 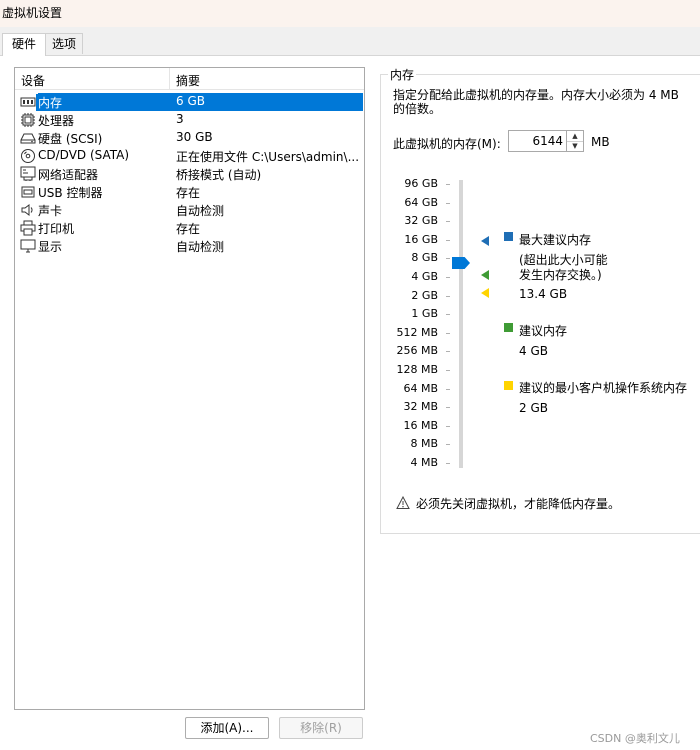 I want to click on memory-group-title: 内存, so click(x=402, y=74).